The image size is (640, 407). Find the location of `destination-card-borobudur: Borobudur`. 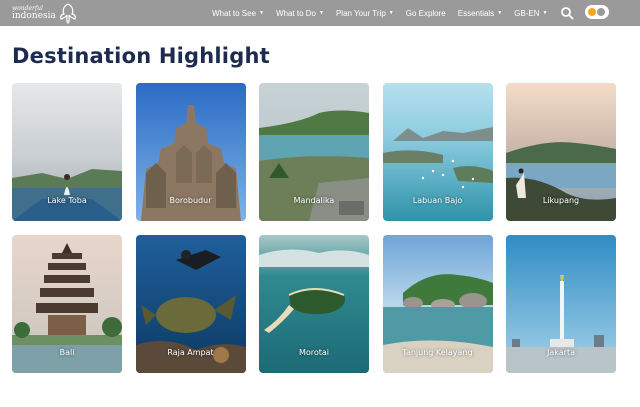

destination-card-borobudur: Borobudur is located at coordinates (190, 152).